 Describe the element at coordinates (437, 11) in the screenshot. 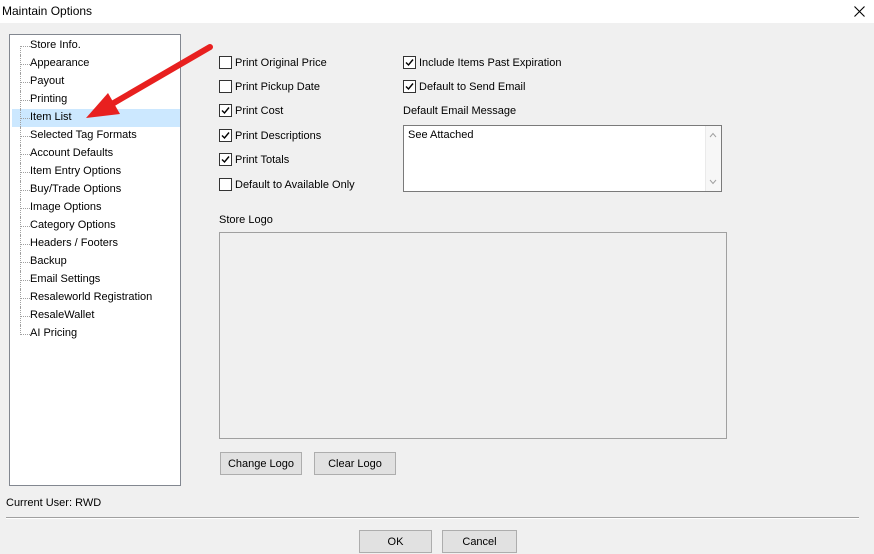

I see `title-bar: Maintain Options` at that location.